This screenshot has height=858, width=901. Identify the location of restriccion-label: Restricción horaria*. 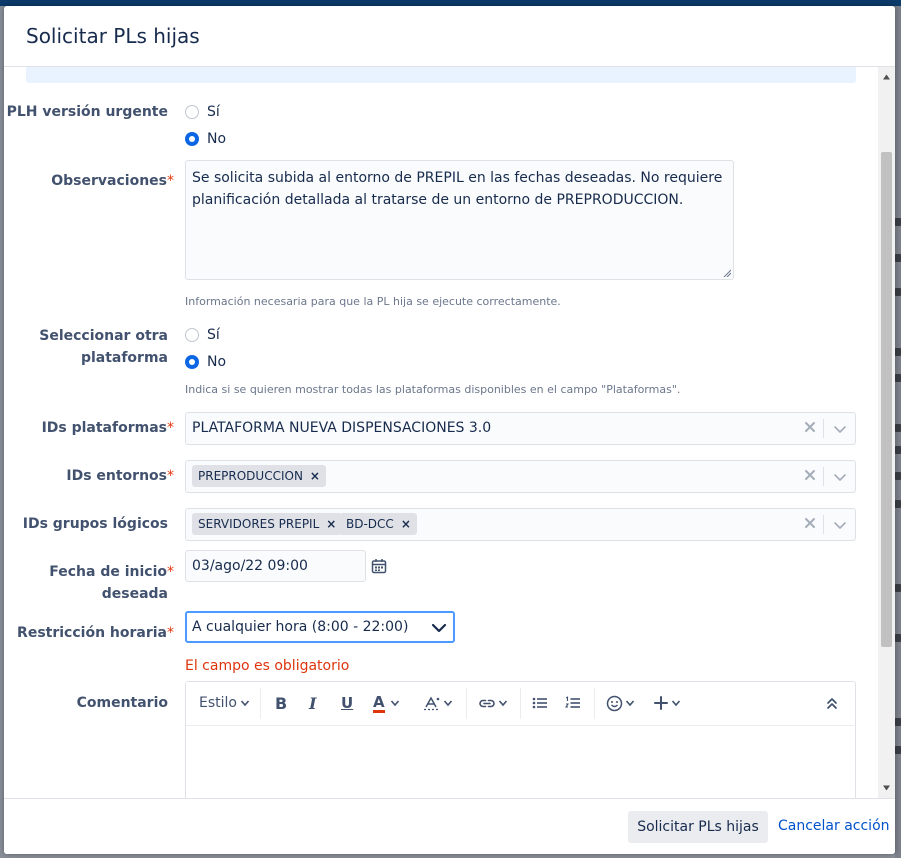
(89, 633).